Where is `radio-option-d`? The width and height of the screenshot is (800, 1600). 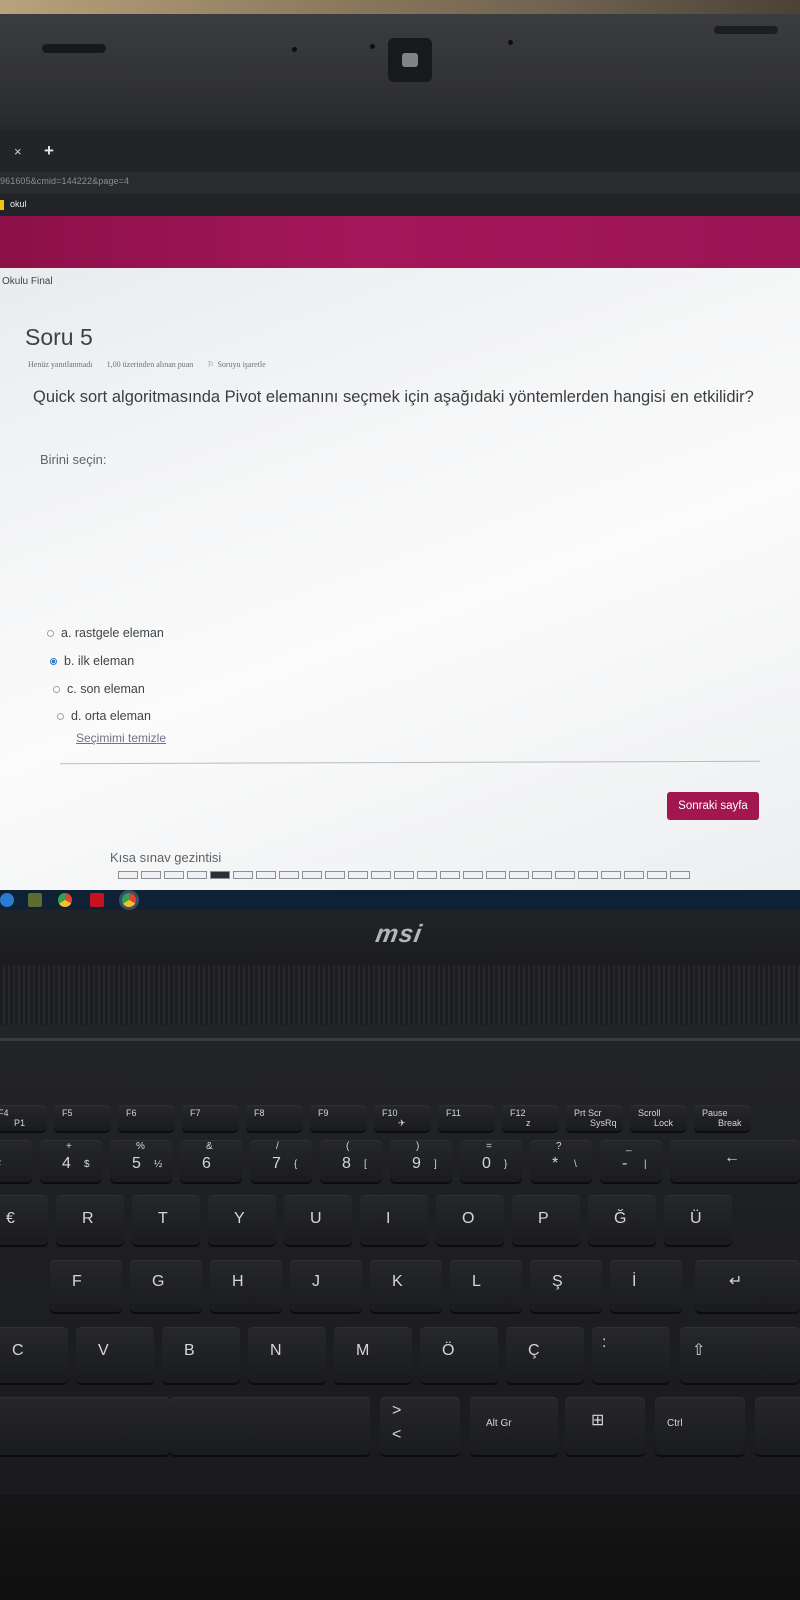 radio-option-d is located at coordinates (60, 716).